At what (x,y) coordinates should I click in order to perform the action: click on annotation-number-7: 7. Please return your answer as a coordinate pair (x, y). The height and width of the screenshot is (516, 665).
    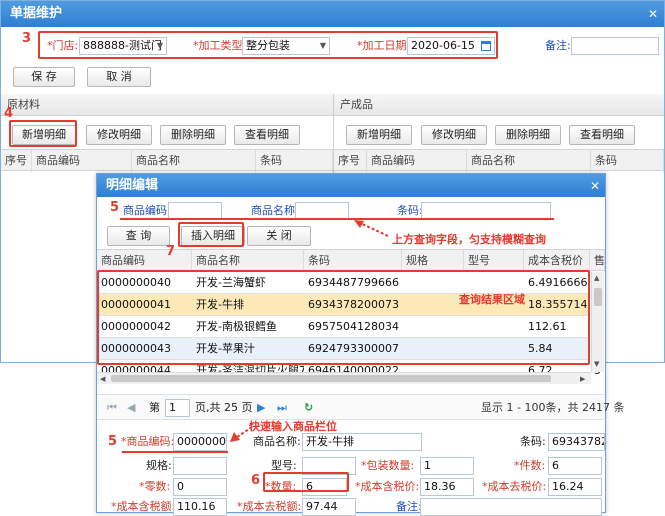
    Looking at the image, I should click on (171, 251).